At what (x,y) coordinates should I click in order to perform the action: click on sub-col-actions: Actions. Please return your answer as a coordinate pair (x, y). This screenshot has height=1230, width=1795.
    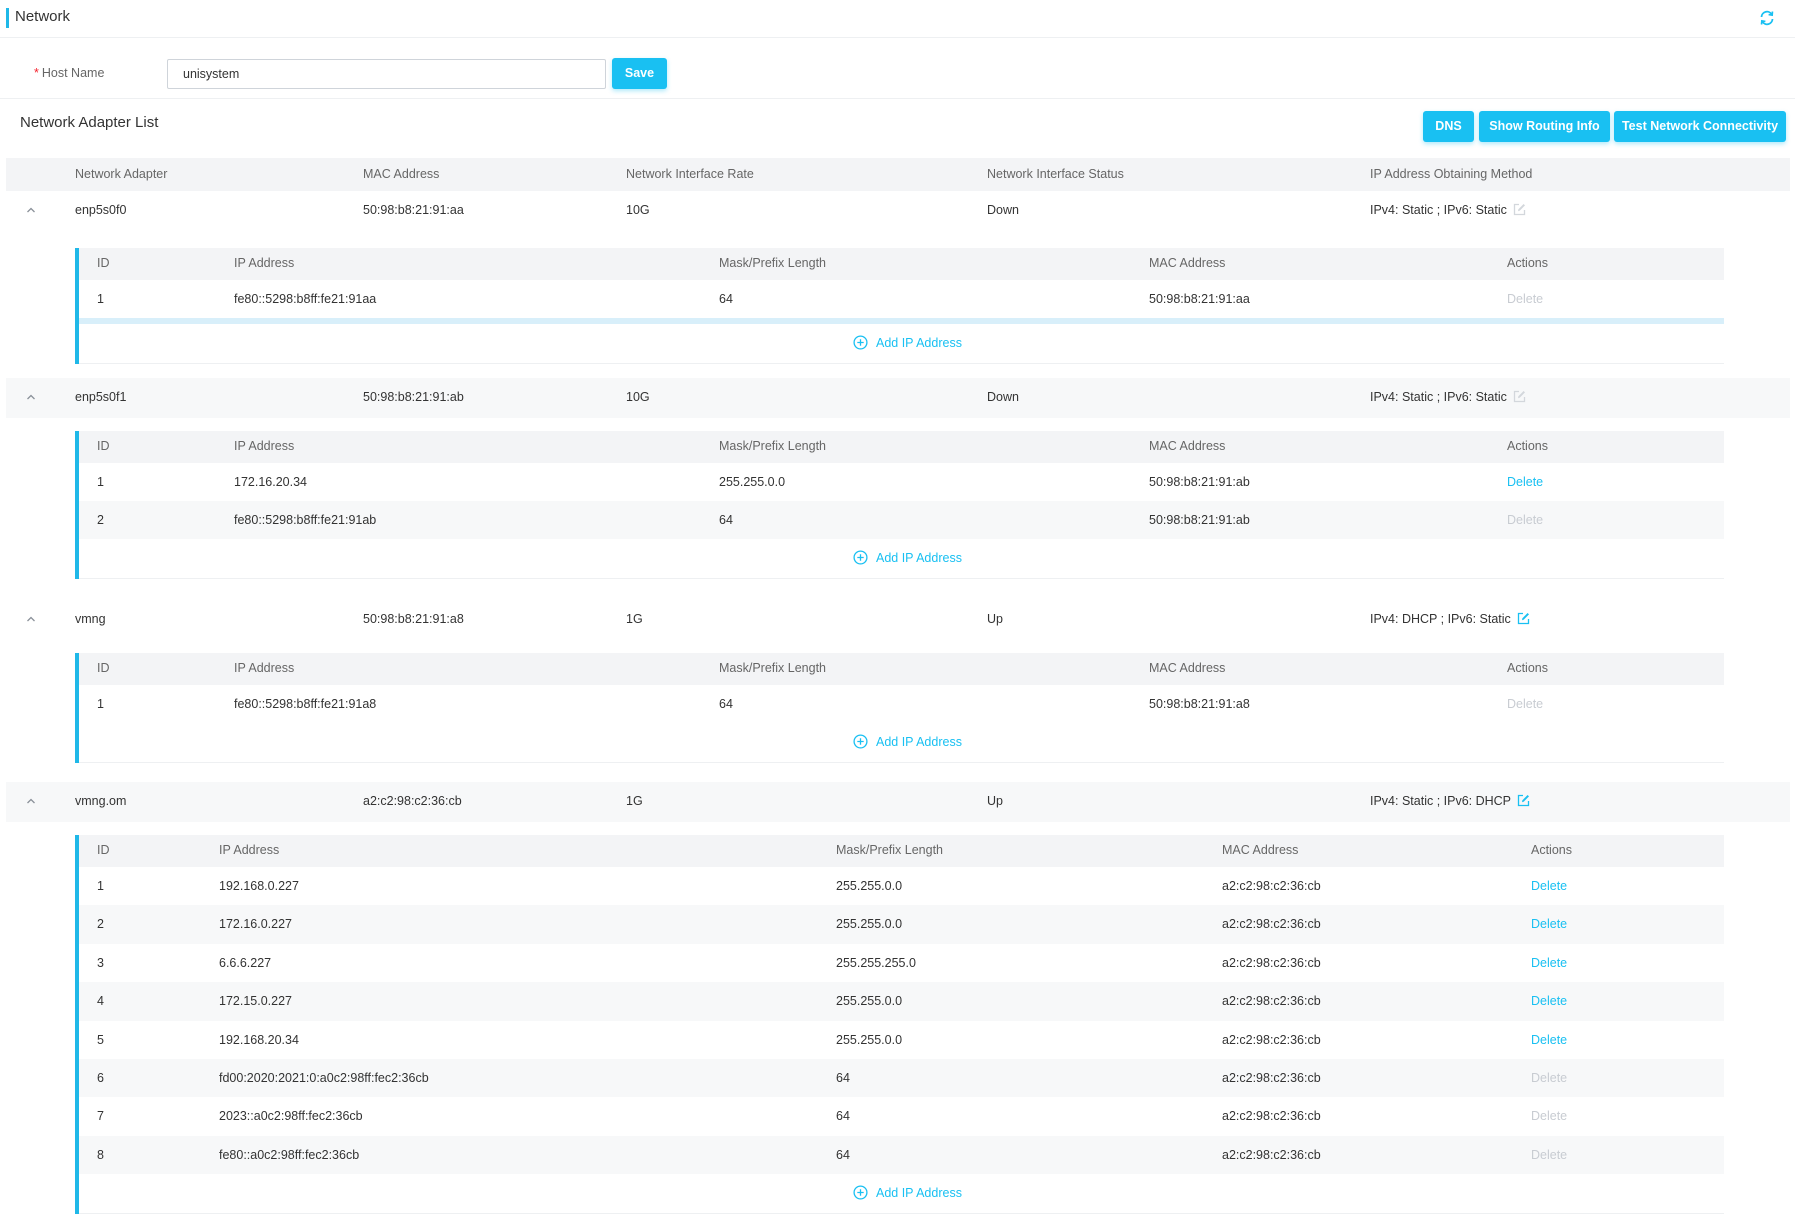
    Looking at the image, I should click on (1527, 668).